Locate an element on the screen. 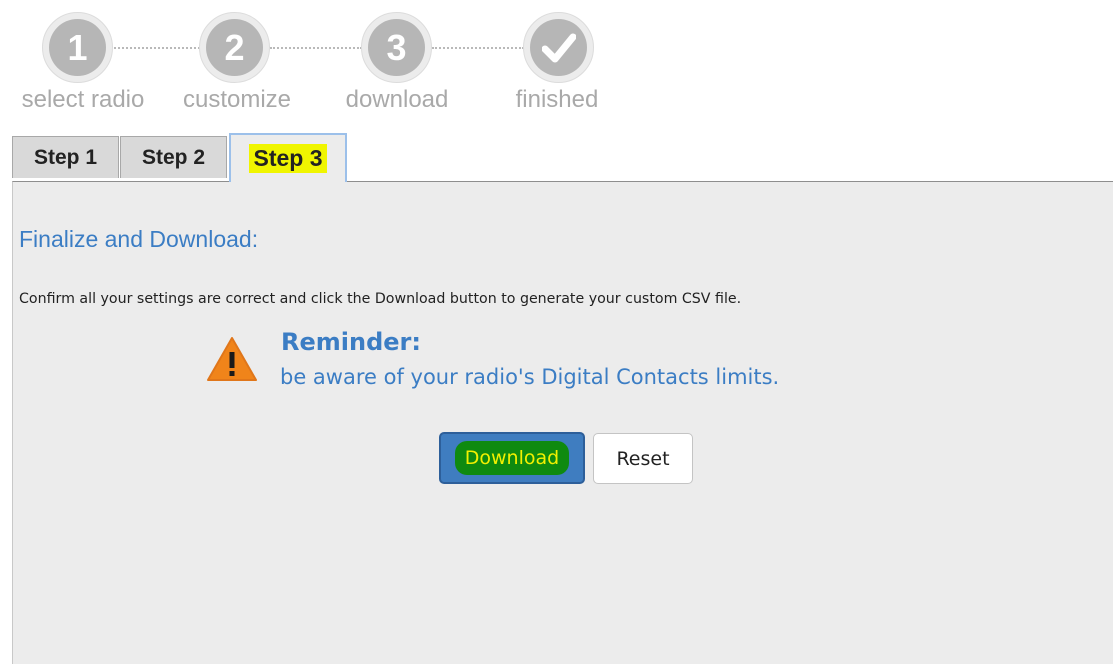 This screenshot has height=664, width=1113. step-label: download is located at coordinates (397, 99).